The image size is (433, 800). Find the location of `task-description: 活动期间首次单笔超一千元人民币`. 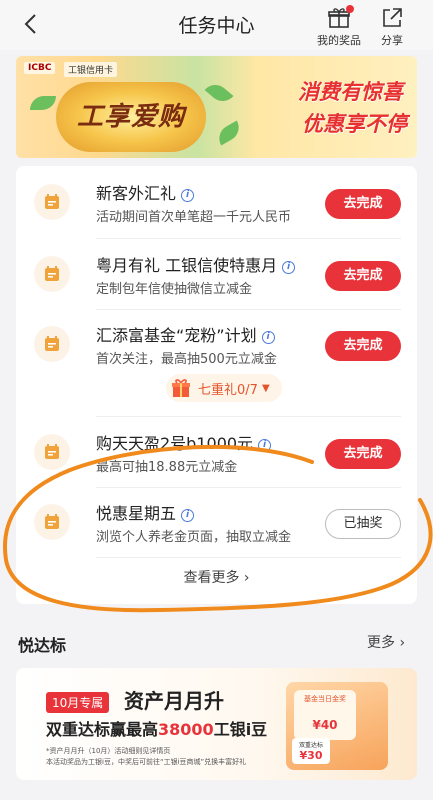

task-description: 活动期间首次单笔超一千元人民币 is located at coordinates (194, 217).